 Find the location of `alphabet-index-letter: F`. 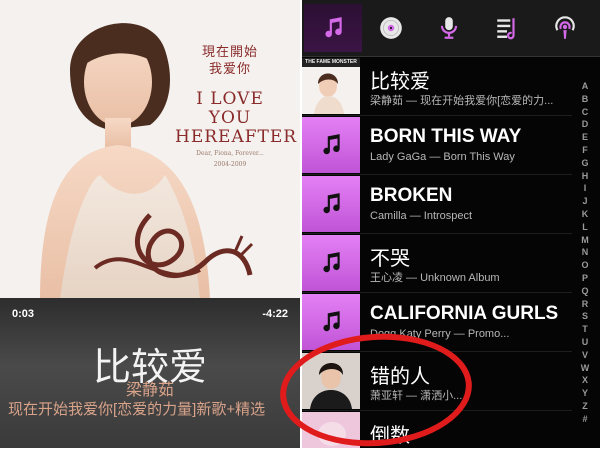

alphabet-index-letter: F is located at coordinates (585, 150).